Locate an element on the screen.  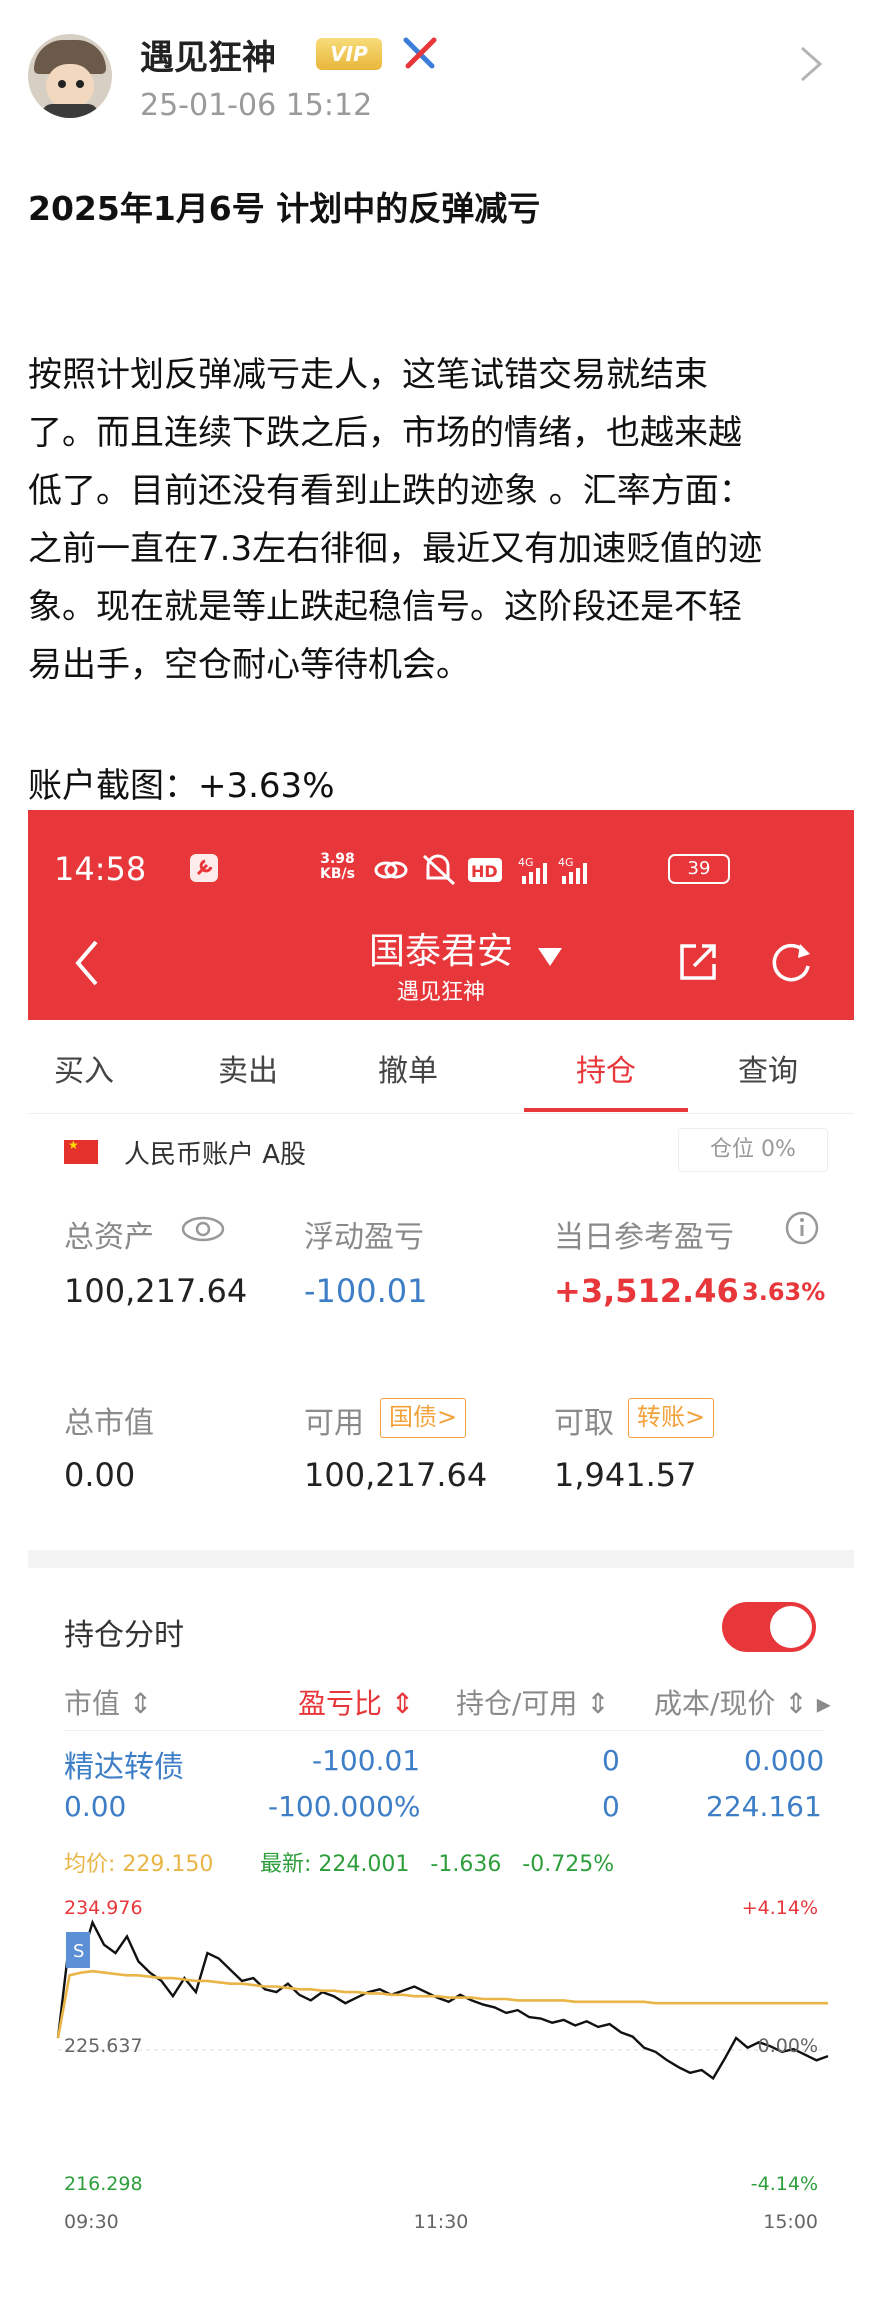
treasury-bond-link: 国债> is located at coordinates (423, 1418).